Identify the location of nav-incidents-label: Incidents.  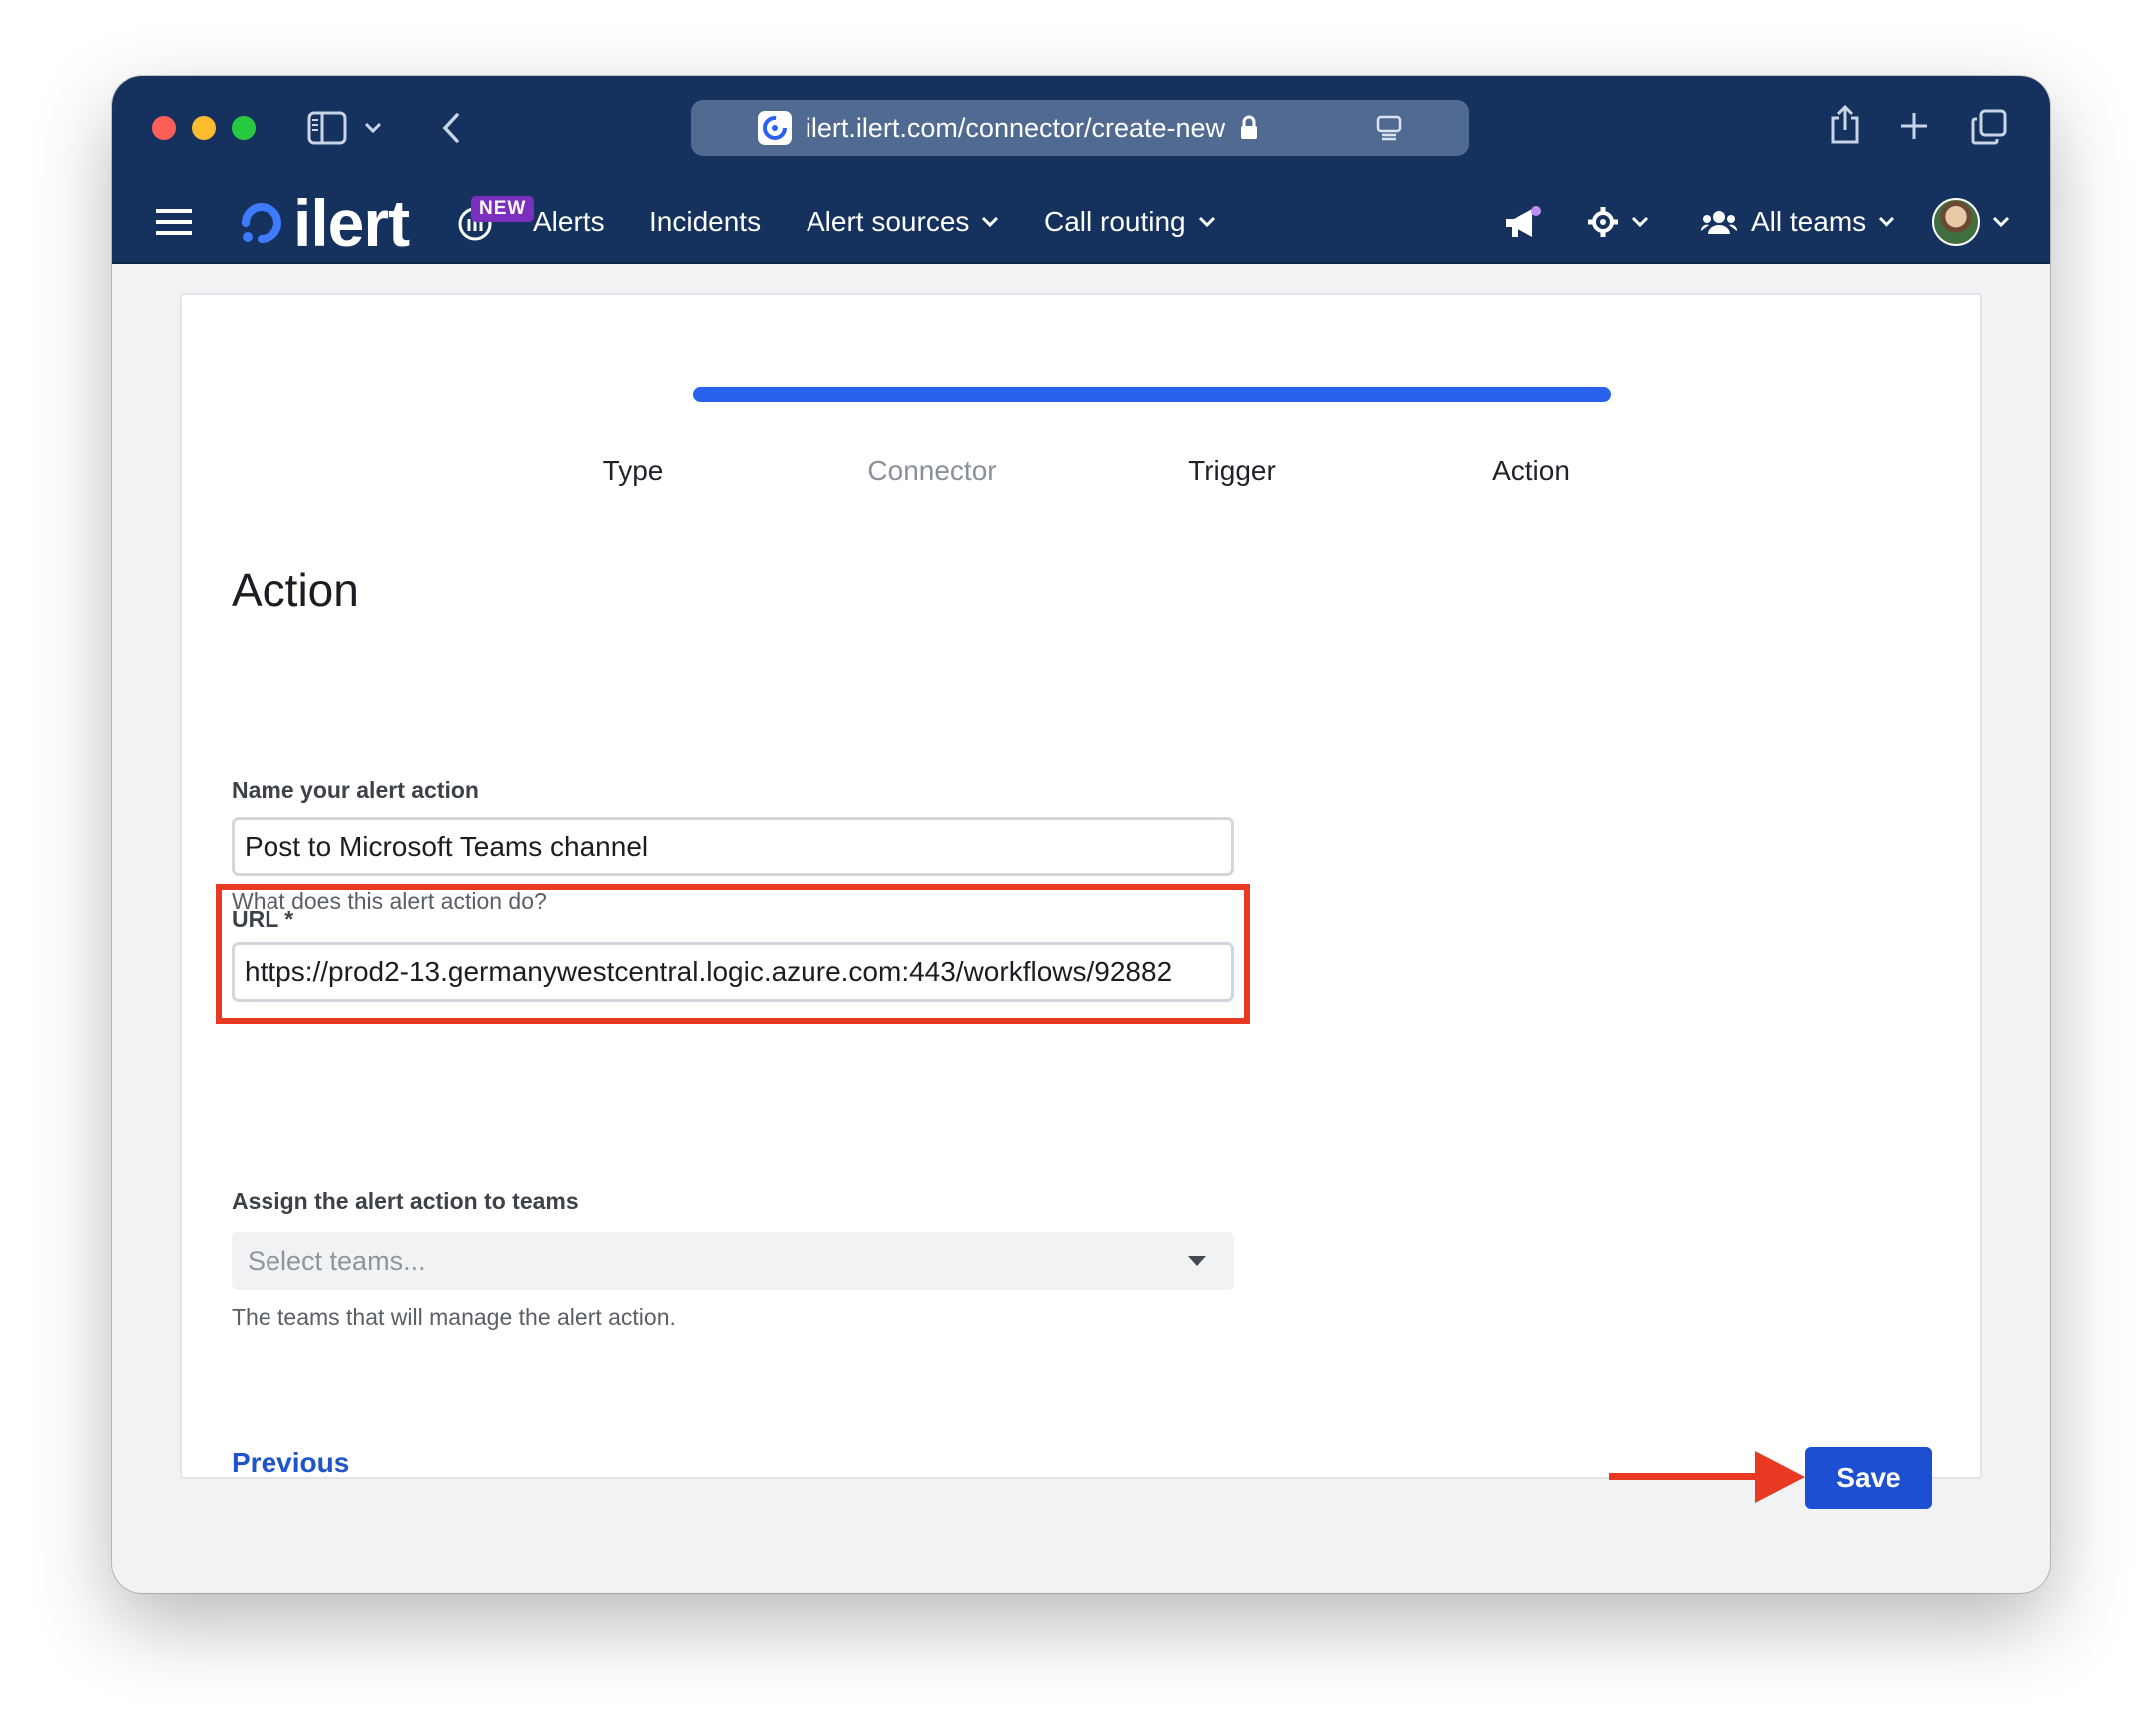
(705, 221).